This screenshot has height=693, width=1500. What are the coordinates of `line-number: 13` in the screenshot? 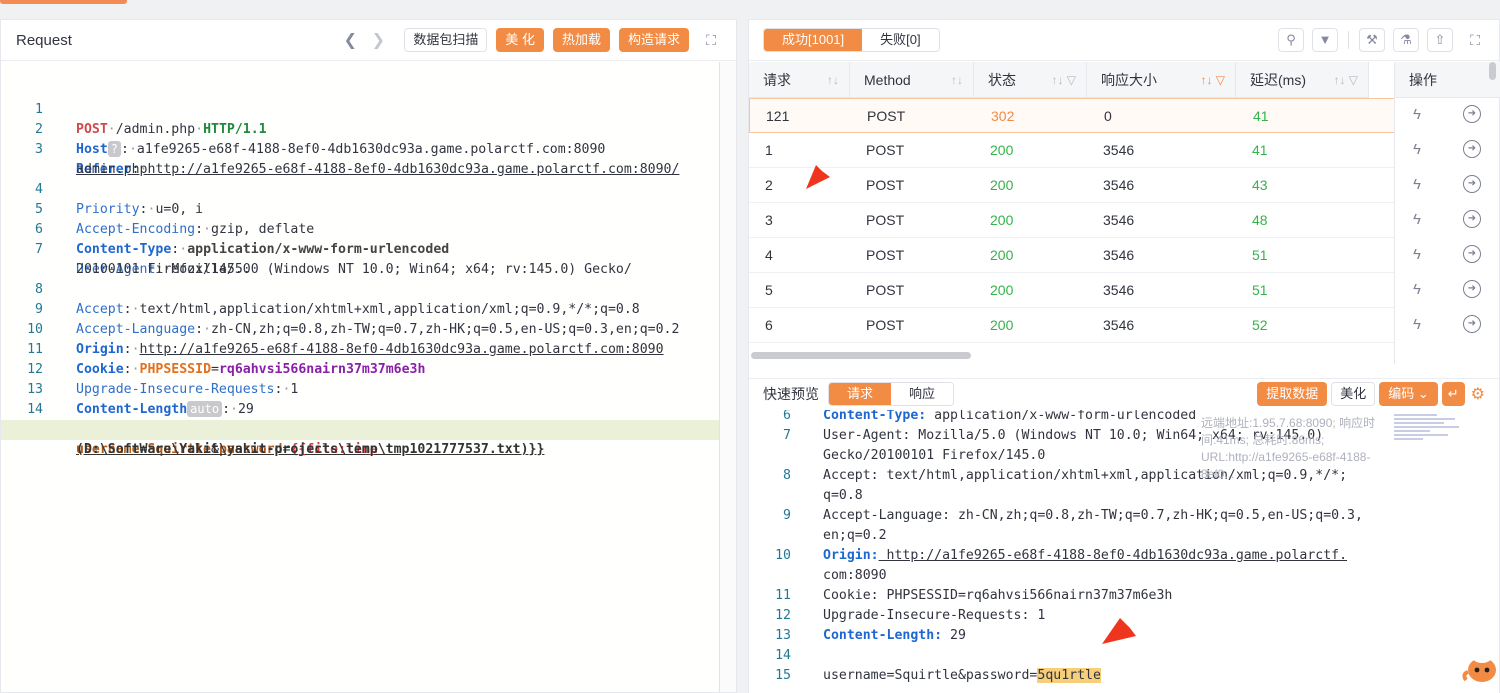 It's located at (783, 635).